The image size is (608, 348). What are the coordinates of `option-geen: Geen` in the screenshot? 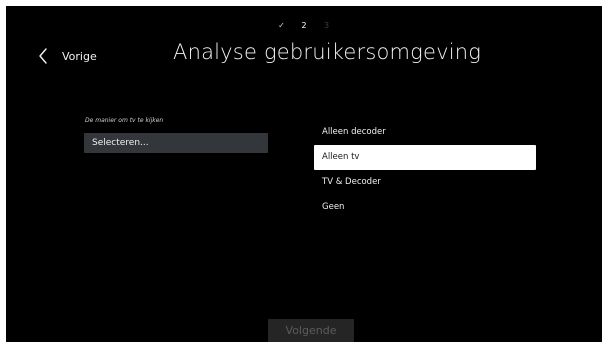 It's located at (425, 207).